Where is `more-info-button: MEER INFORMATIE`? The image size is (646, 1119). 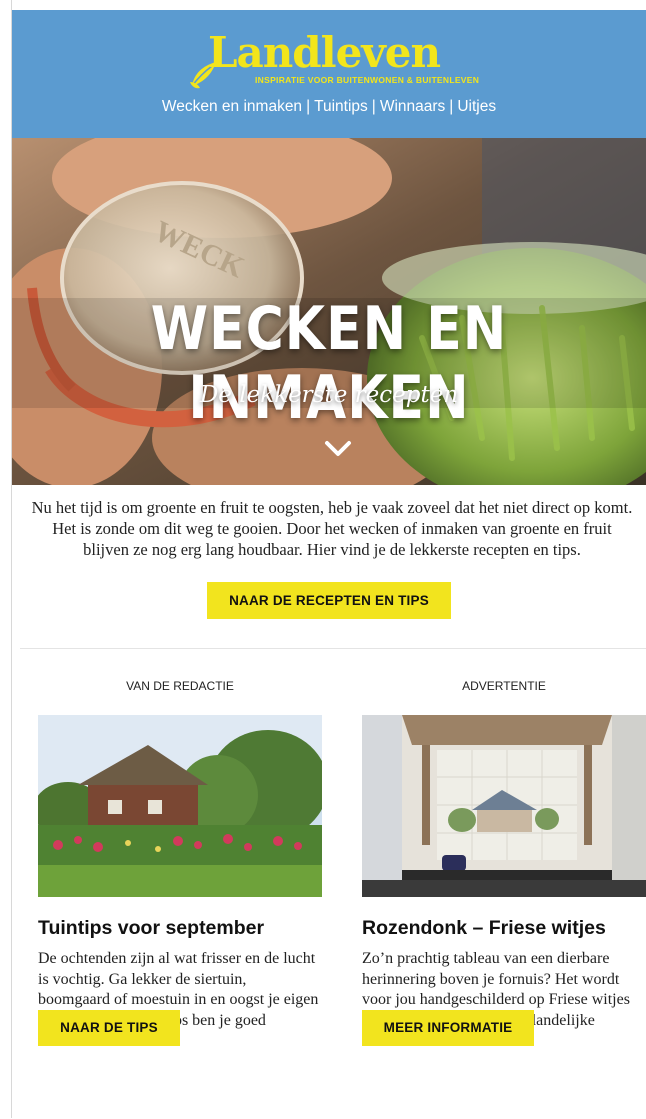 more-info-button: MEER INFORMATIE is located at coordinates (448, 1028).